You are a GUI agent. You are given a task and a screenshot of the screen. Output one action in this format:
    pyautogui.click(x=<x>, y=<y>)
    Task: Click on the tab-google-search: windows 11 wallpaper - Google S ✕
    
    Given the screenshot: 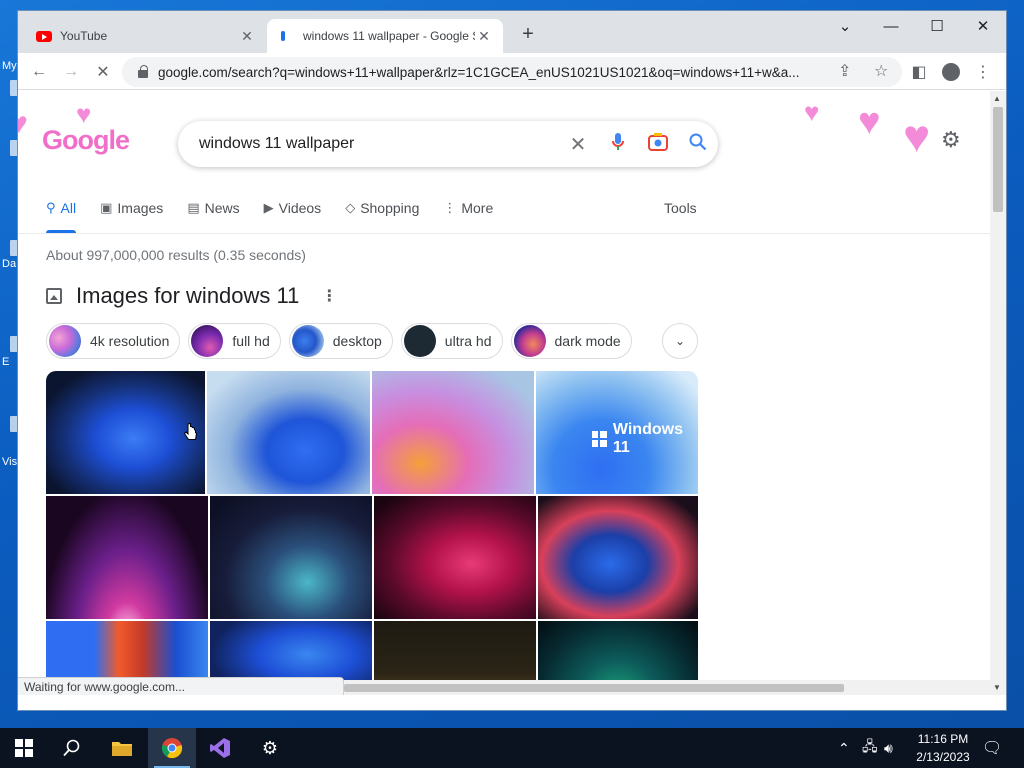 What is the action you would take?
    pyautogui.click(x=385, y=36)
    